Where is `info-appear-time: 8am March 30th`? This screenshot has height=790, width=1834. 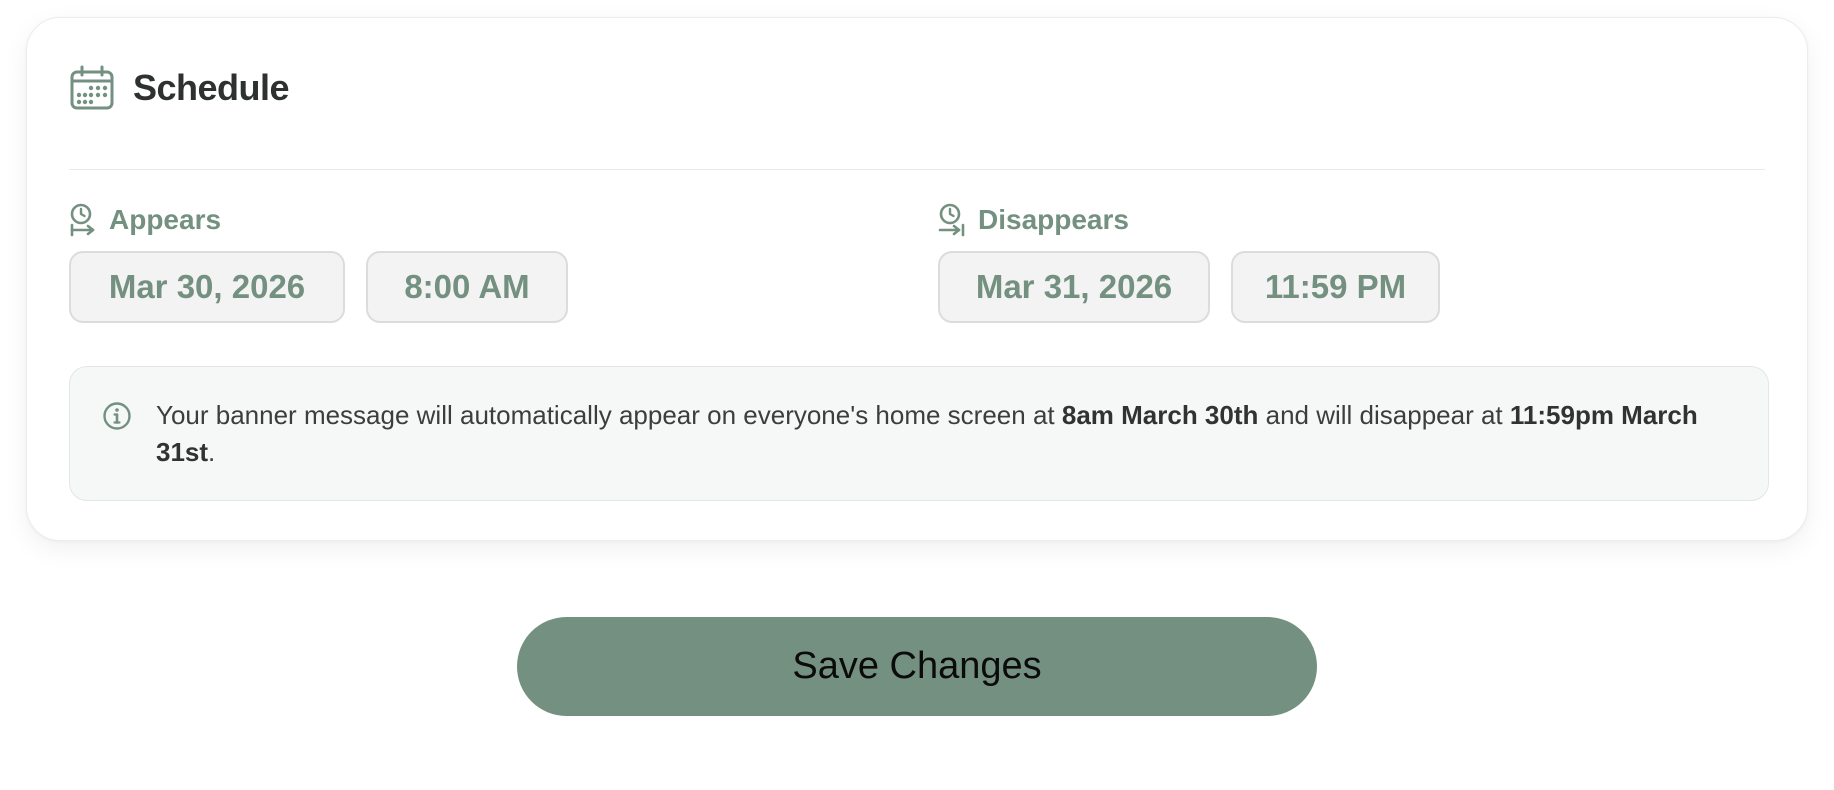
info-appear-time: 8am March 30th is located at coordinates (1160, 415).